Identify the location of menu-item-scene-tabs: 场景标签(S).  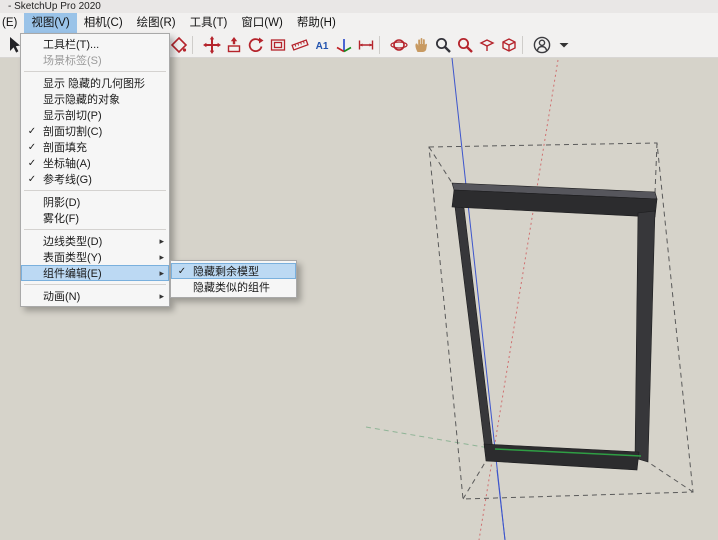
(95, 60).